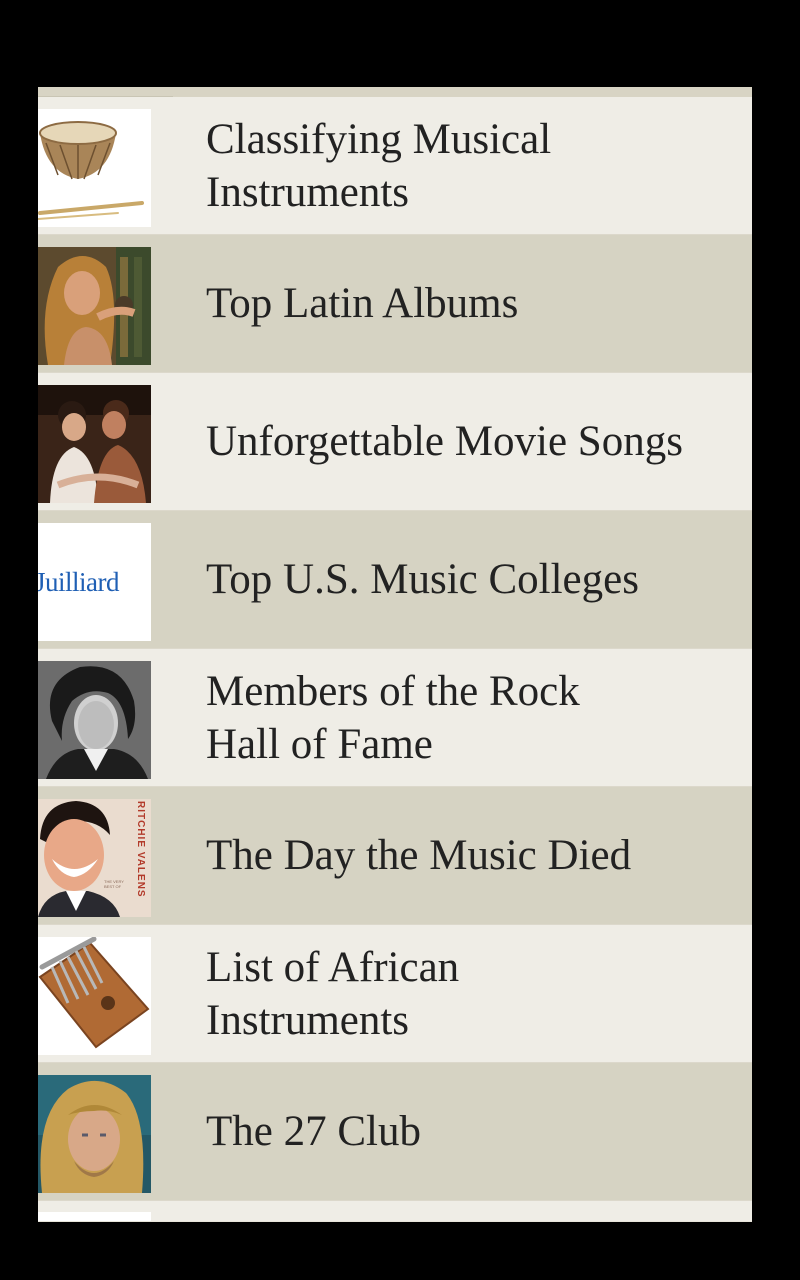 Image resolution: width=800 pixels, height=1280 pixels. I want to click on album-cover-thumbnail: RITCHIE VALENS THE VERY BEST OF, so click(94, 858).